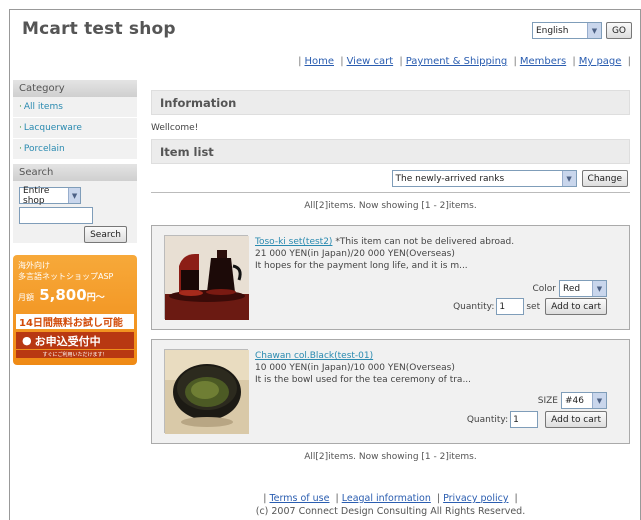 The width and height of the screenshot is (641, 520). Describe the element at coordinates (105, 234) in the screenshot. I see `search-button: Search` at that location.